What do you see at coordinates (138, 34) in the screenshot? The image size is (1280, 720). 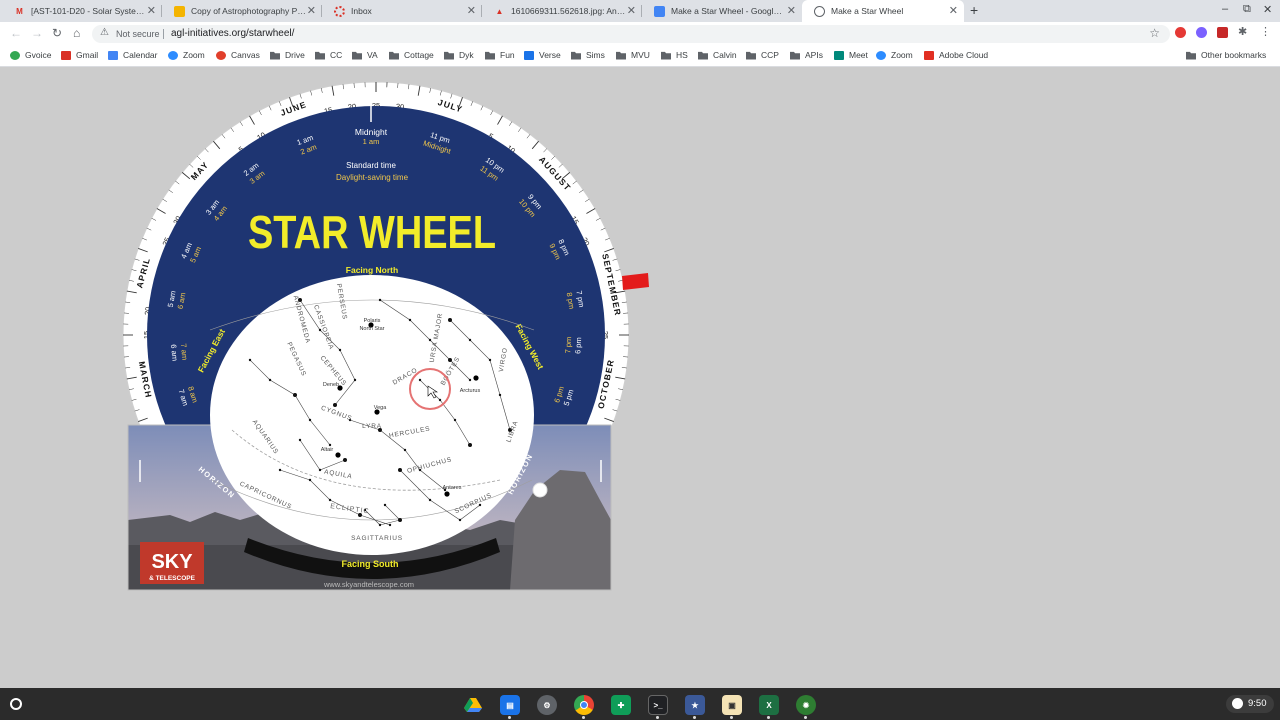 I see `security-status: Not secure` at bounding box center [138, 34].